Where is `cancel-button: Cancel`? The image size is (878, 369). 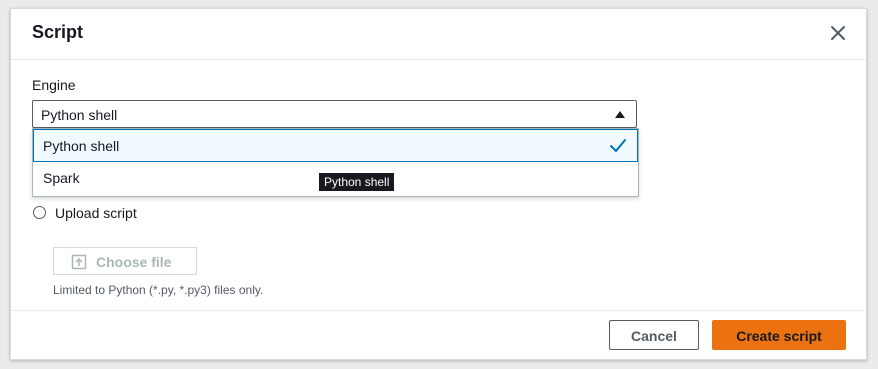 cancel-button: Cancel is located at coordinates (654, 335).